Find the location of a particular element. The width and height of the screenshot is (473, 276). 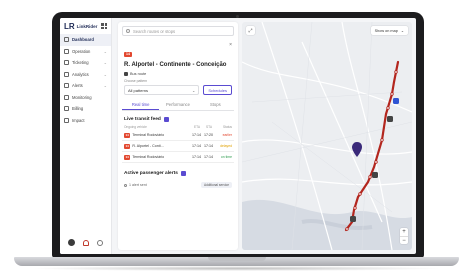

live-feed-title: Live transit feed is located at coordinates (178, 116).